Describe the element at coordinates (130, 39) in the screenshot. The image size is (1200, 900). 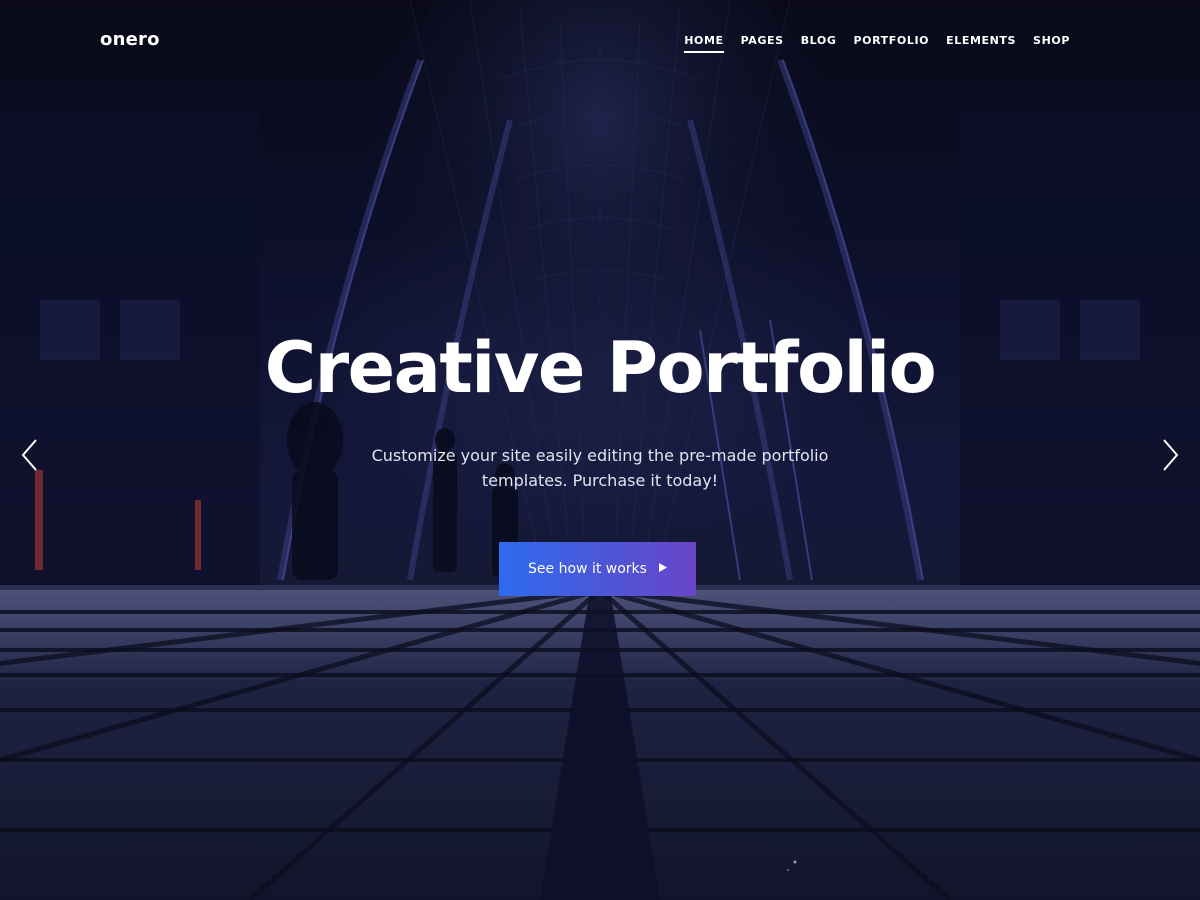
I see `site-logo: onero` at that location.